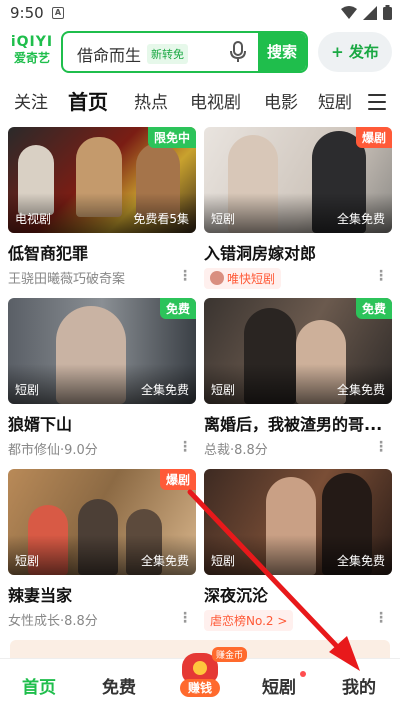 The image size is (400, 710). Describe the element at coordinates (102, 252) in the screenshot. I see `video-title: 低智商犯罪` at that location.